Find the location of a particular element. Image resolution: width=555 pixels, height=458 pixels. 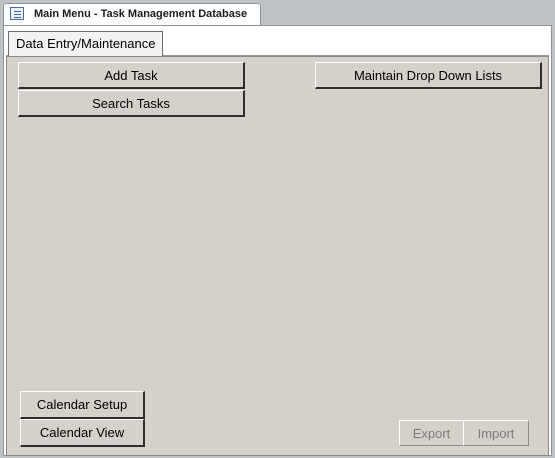

form-icon is located at coordinates (17, 13).